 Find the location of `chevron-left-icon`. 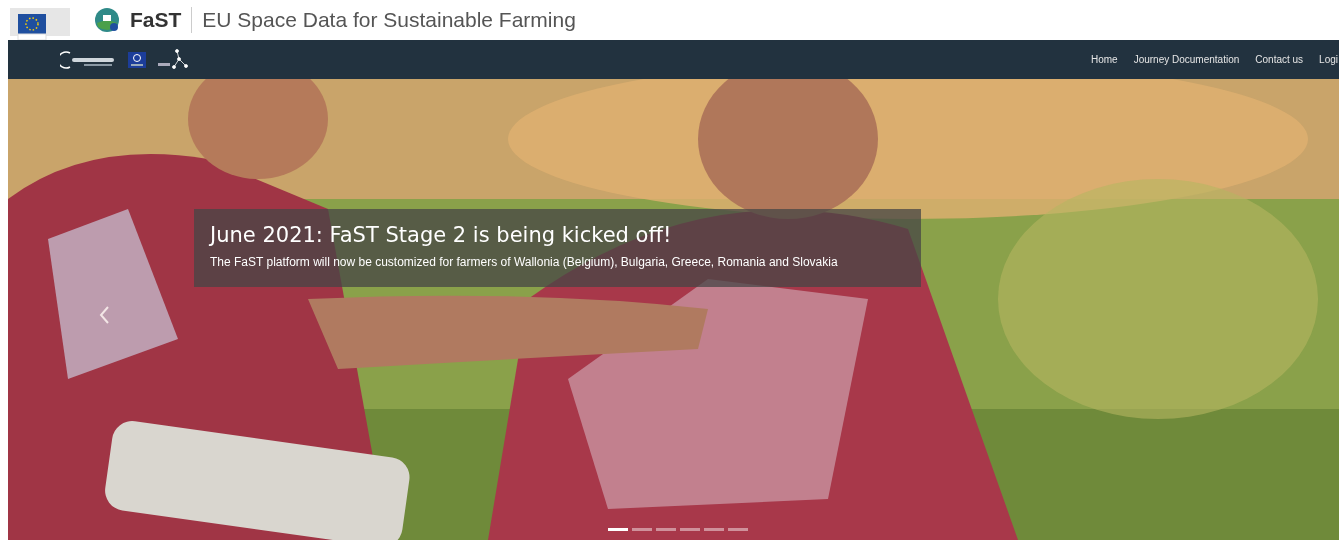

chevron-left-icon is located at coordinates (104, 315).